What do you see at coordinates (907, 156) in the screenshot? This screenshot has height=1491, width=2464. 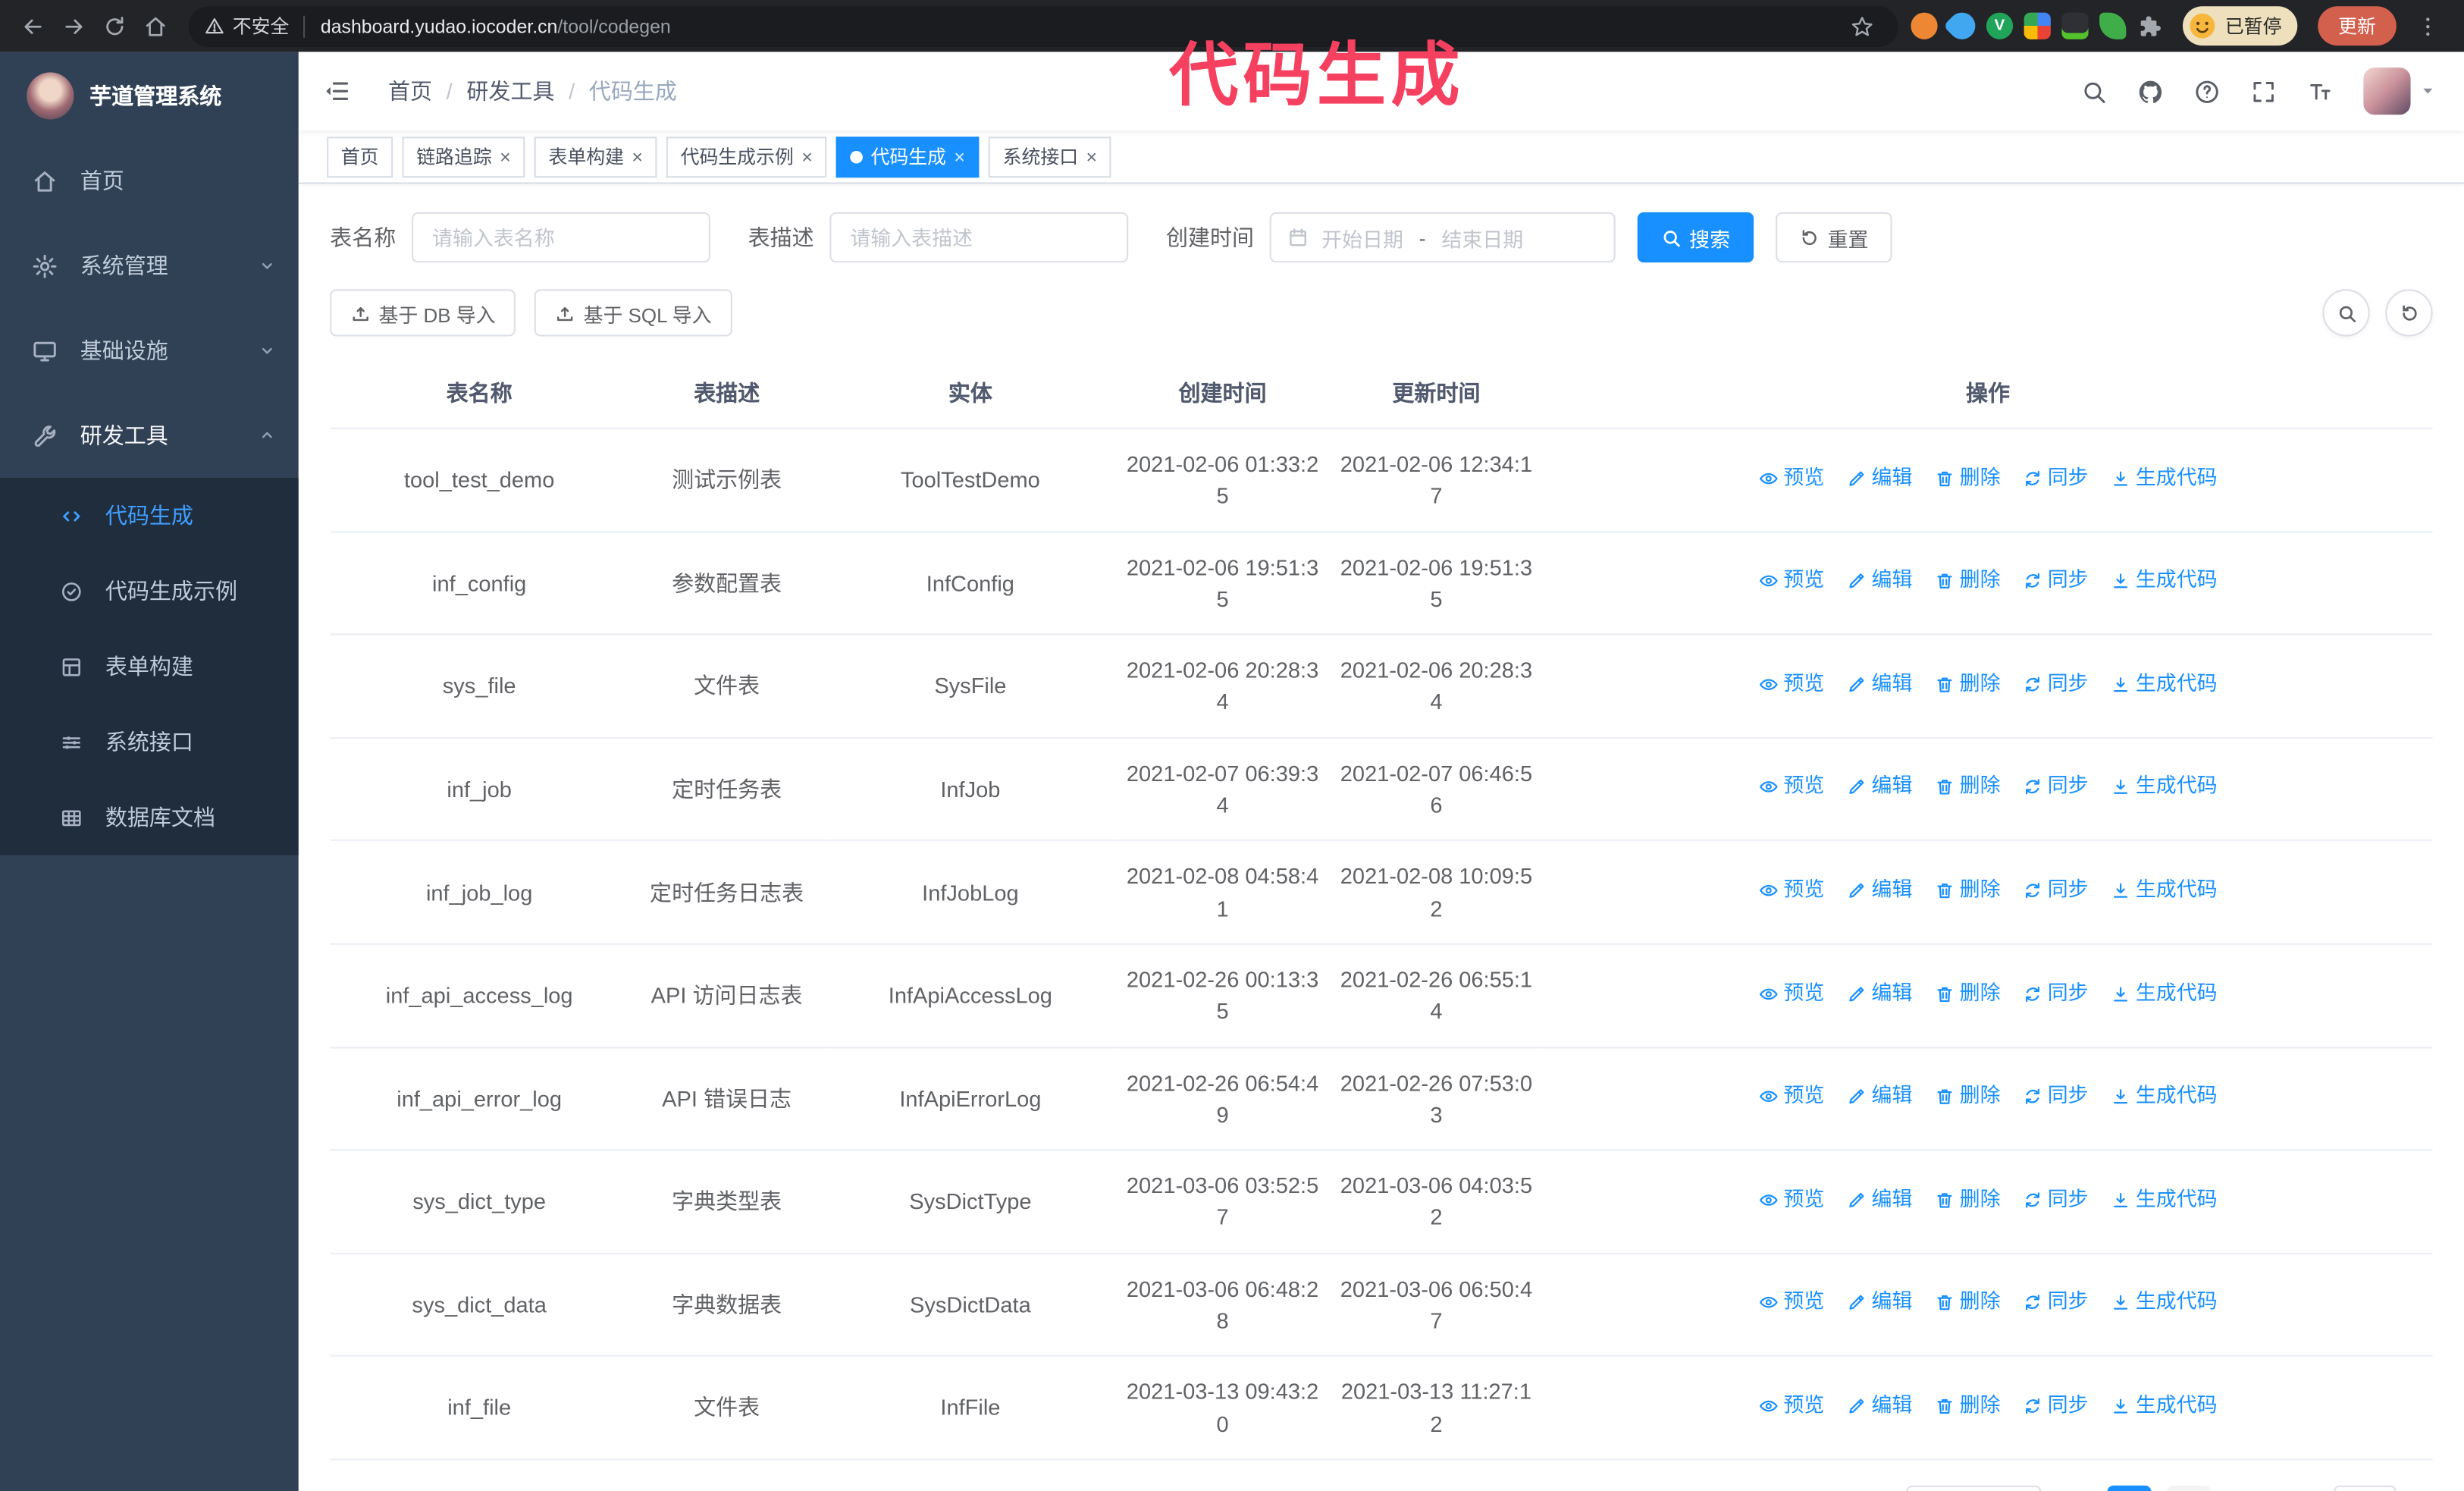 I see `tab-item: 代码生成 ×` at bounding box center [907, 156].